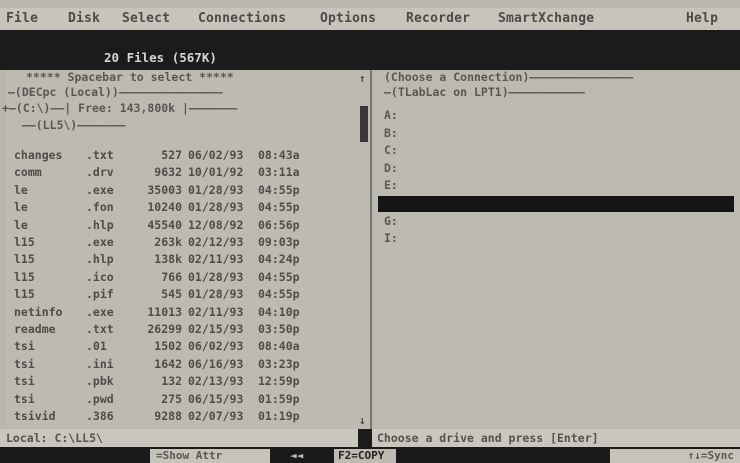 Image resolution: width=740 pixels, height=463 pixels. What do you see at coordinates (171, 381) in the screenshot?
I see `file-size: 132` at bounding box center [171, 381].